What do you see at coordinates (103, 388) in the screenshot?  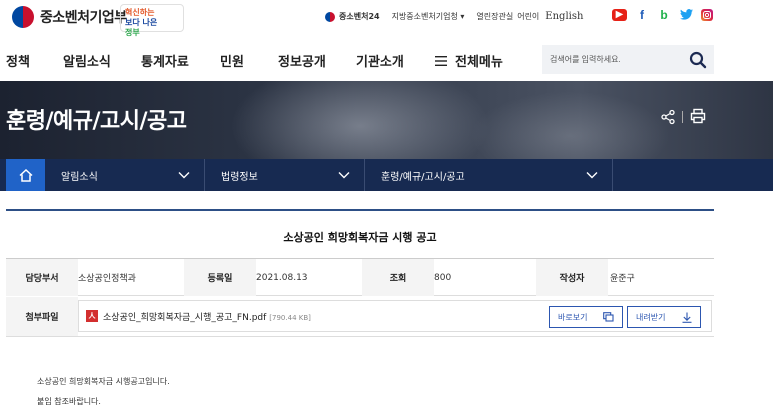 I see `article-body: 소상공인 희망회복자금 시행공고입니다. 붙임 참조바랍니다.` at bounding box center [103, 388].